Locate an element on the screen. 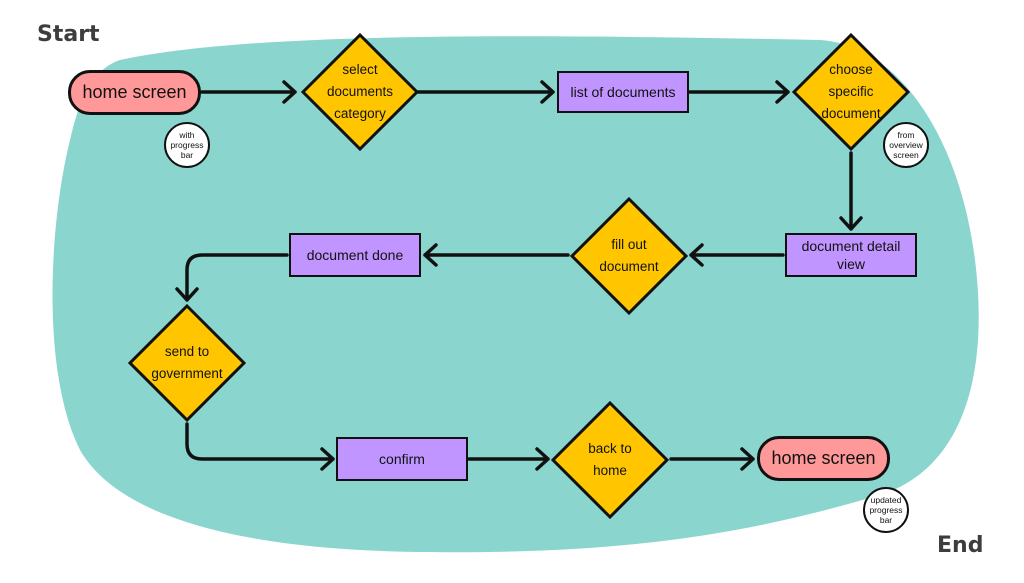 The height and width of the screenshot is (583, 1024). node-back-to-home: back to home is located at coordinates (610, 460).